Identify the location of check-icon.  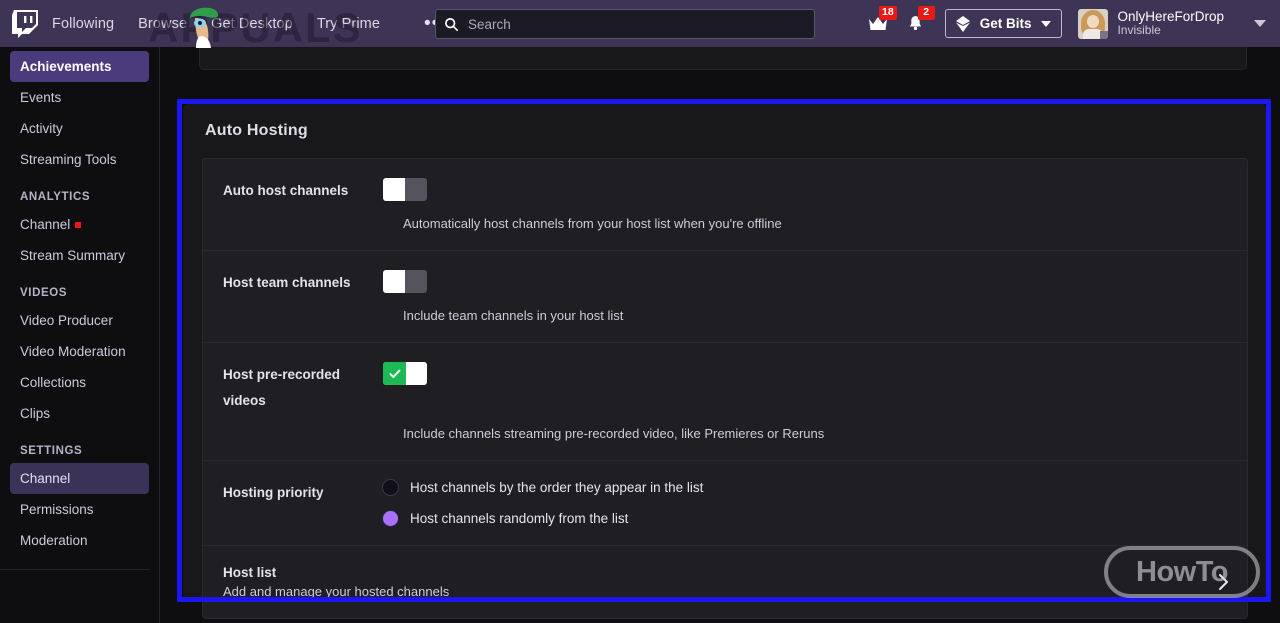
(394, 373).